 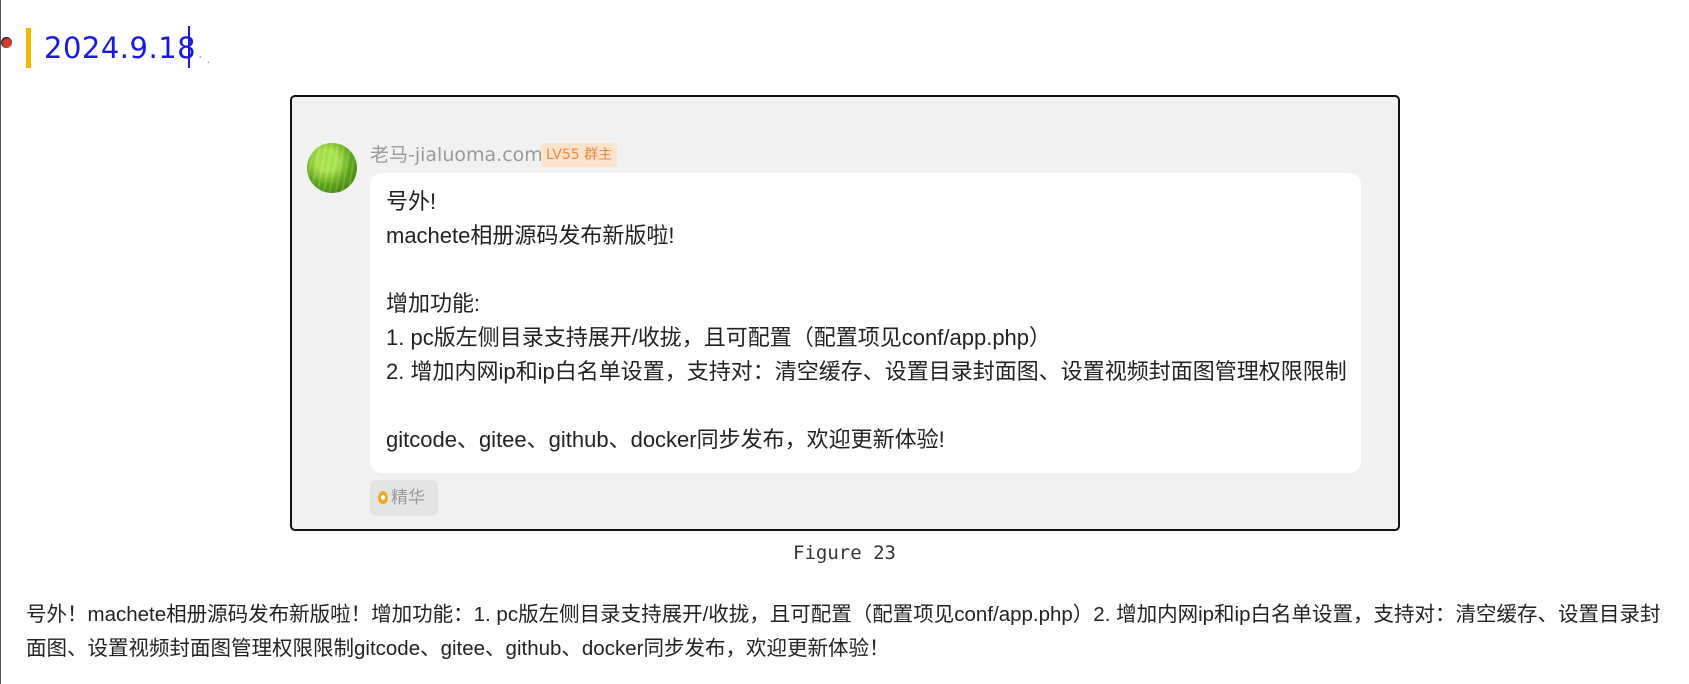 I want to click on message-line: 增加功能:, so click(x=433, y=303).